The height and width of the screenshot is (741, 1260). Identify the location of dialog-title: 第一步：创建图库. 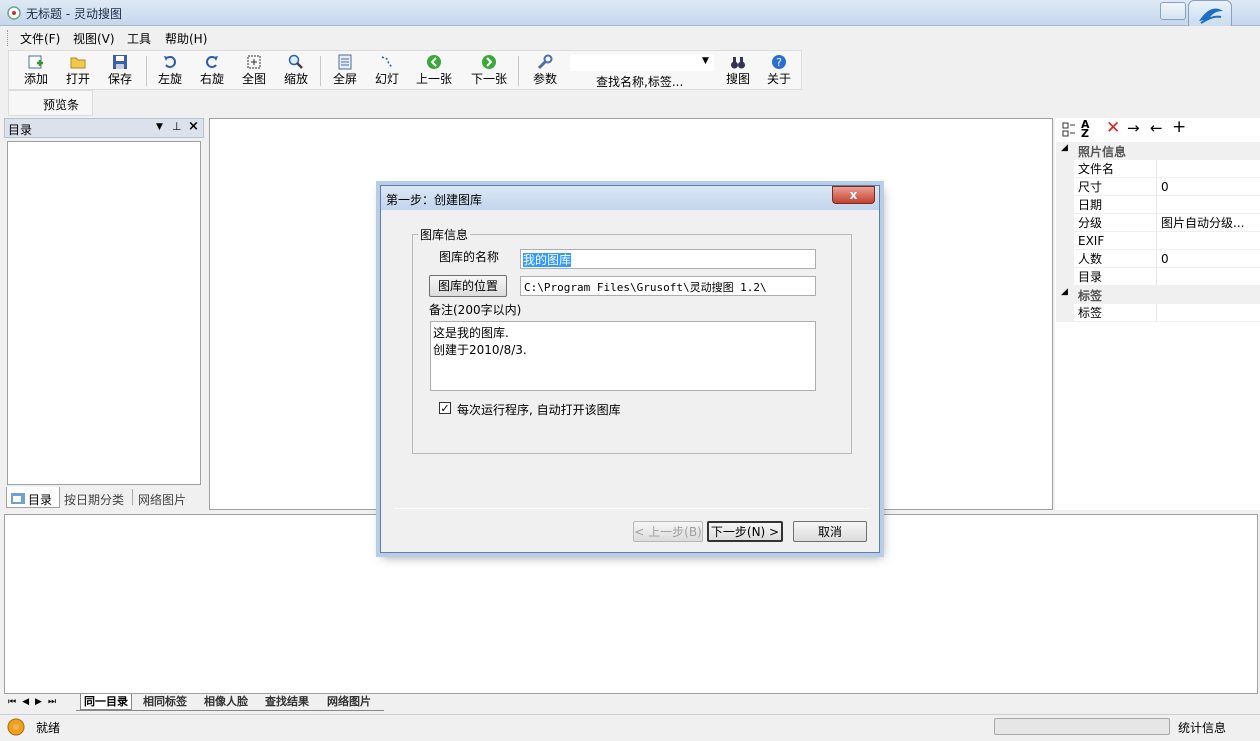
(434, 200).